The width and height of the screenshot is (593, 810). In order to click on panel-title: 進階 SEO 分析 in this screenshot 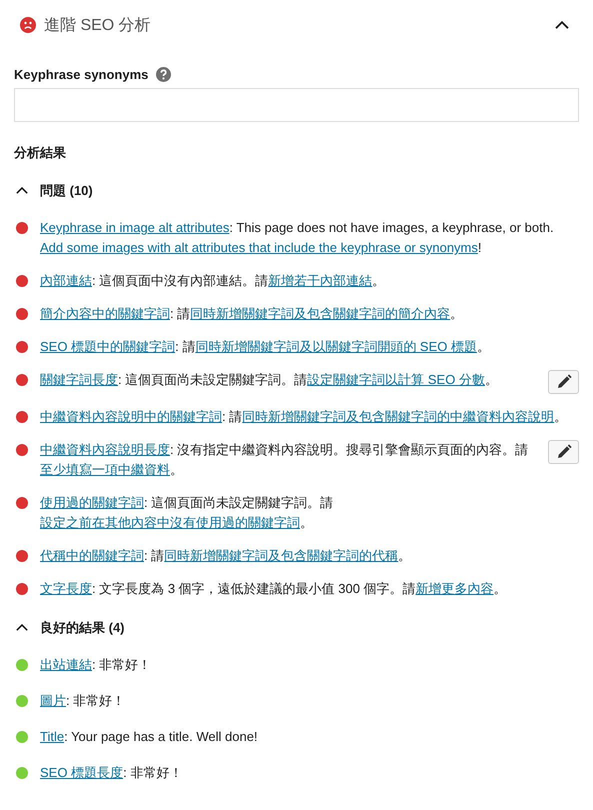, I will do `click(98, 26)`.